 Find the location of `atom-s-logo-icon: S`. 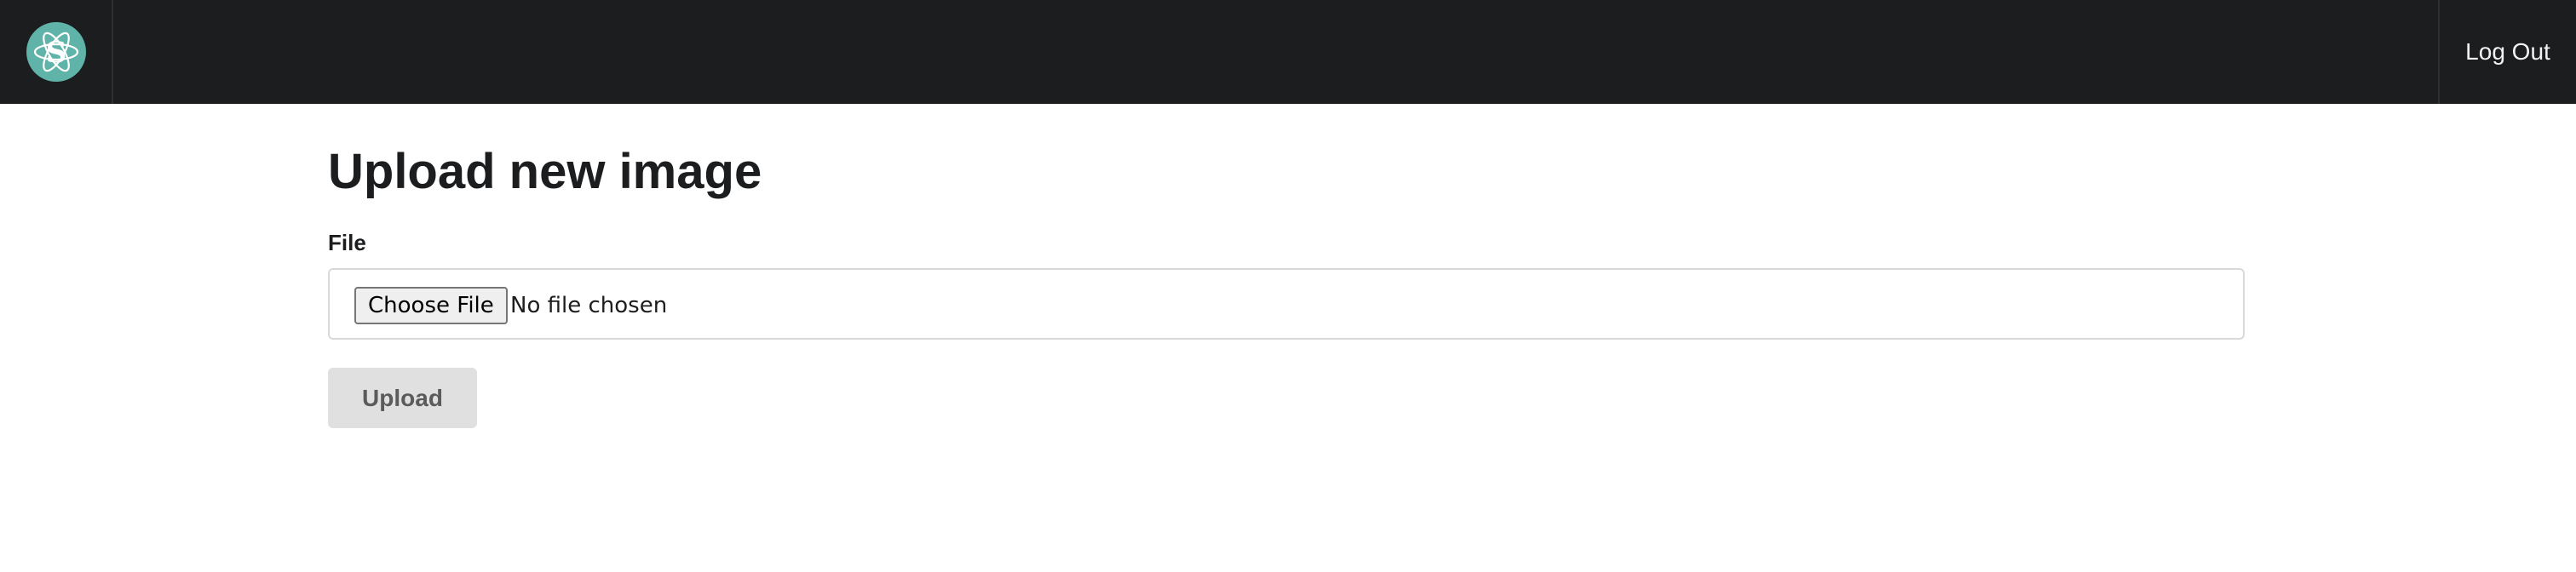

atom-s-logo-icon: S is located at coordinates (56, 52).